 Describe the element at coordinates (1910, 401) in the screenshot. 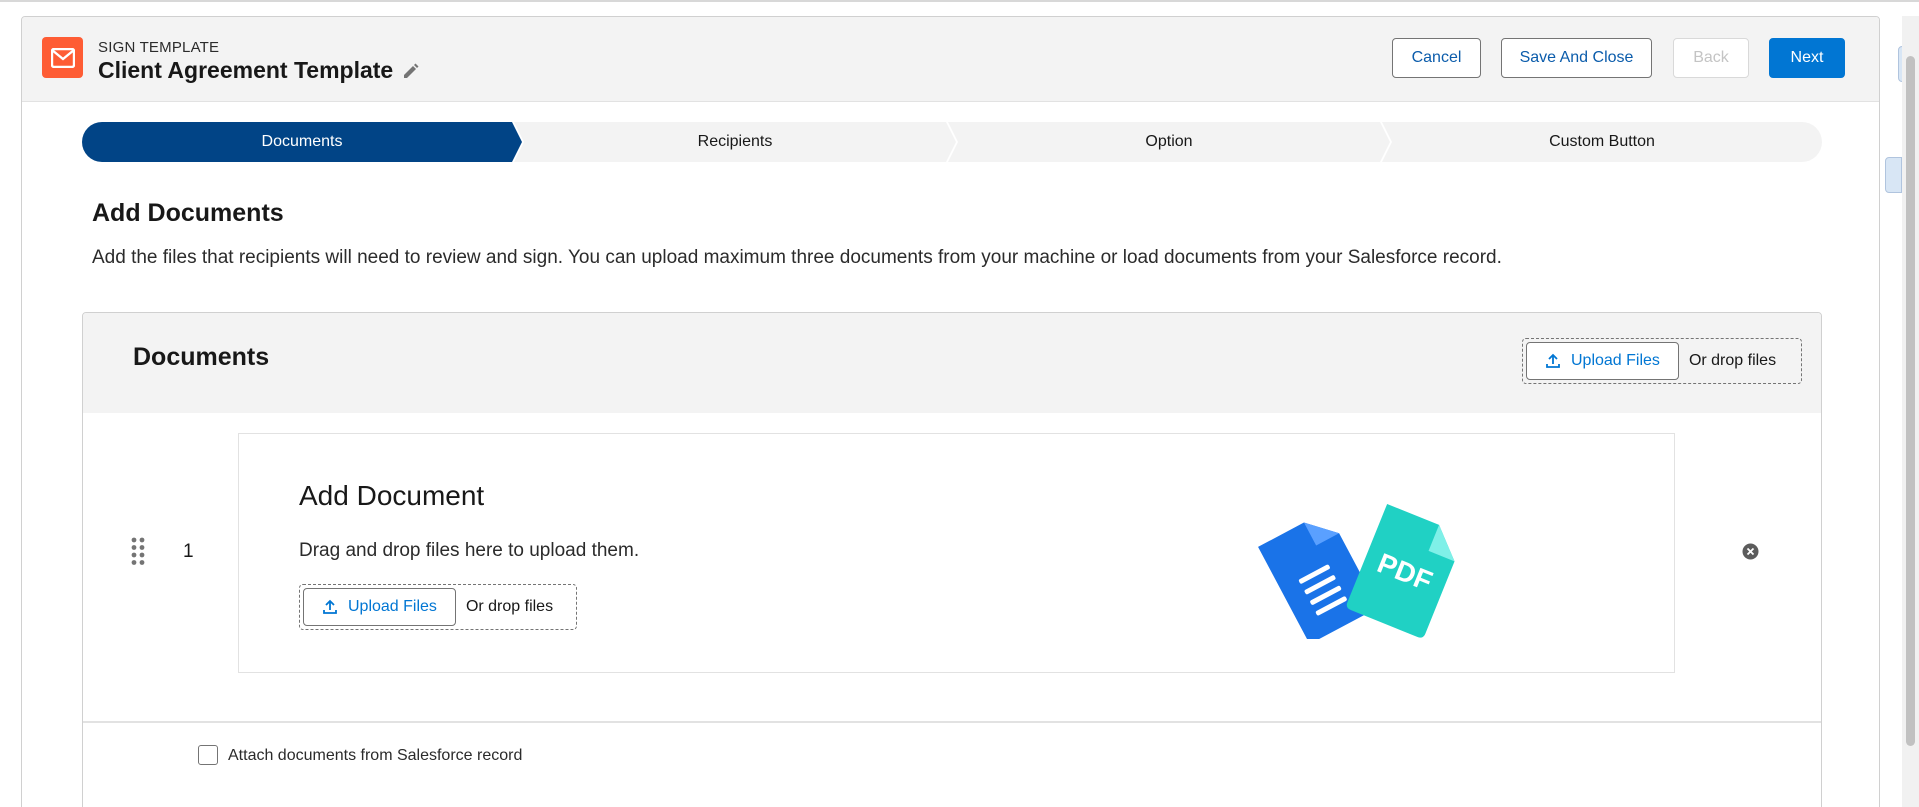

I see `scrollbar-thumb` at that location.